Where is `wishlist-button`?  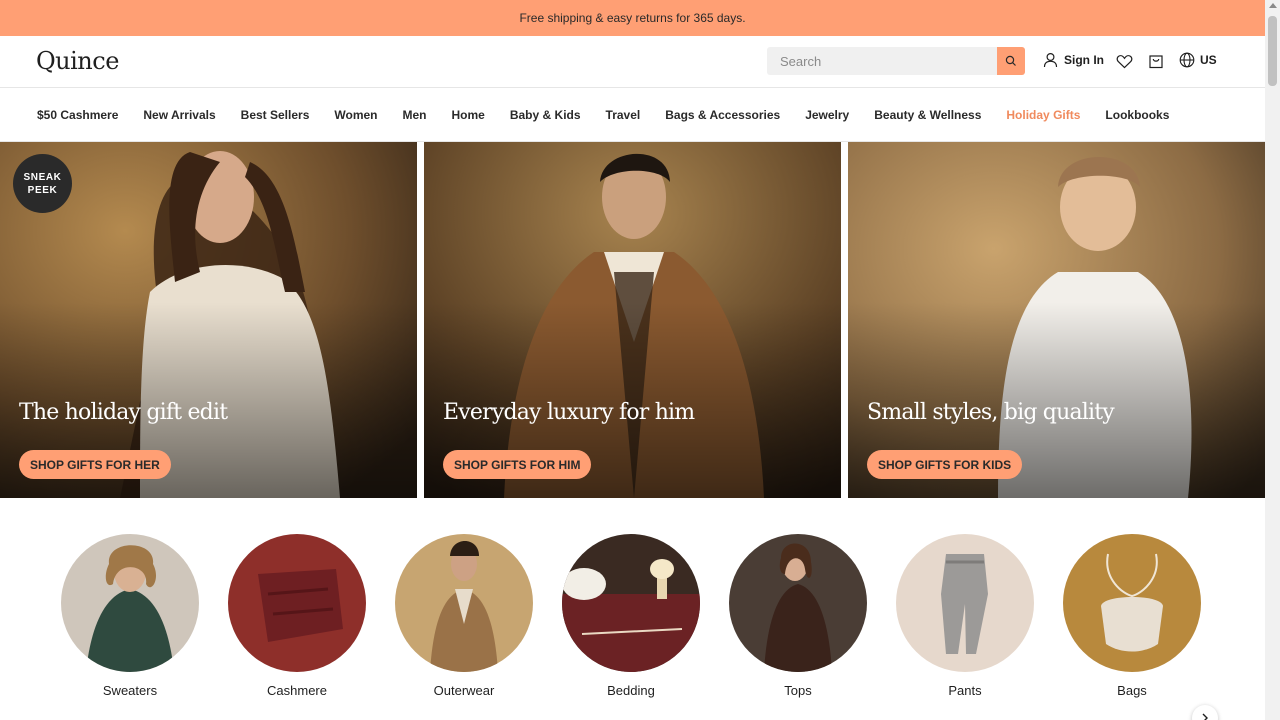
wishlist-button is located at coordinates (1124, 61).